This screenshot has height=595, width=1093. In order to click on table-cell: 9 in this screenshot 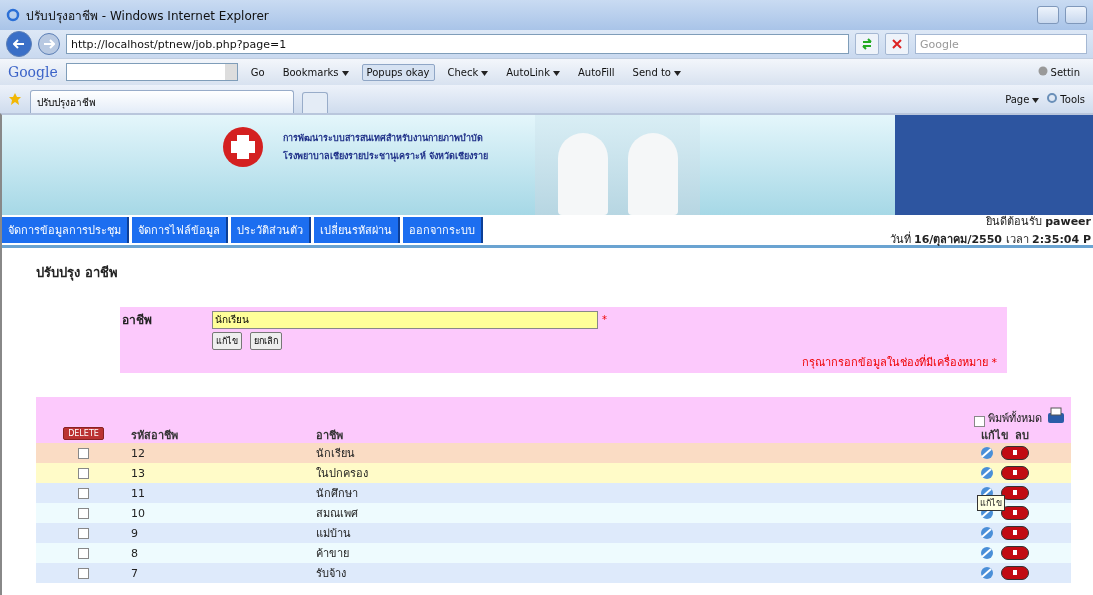, I will do `click(223, 533)`.